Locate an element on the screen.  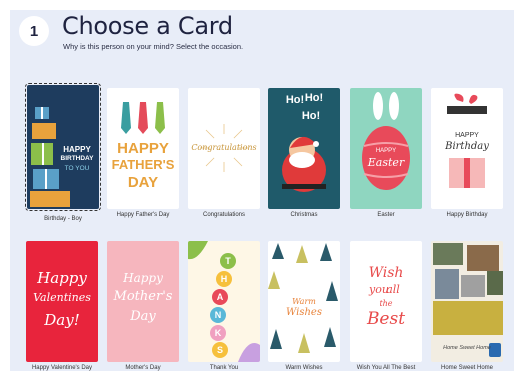
card-birthday-boy: HAPPY BIRTHDAY TO YOU is located at coordinates (63, 147).